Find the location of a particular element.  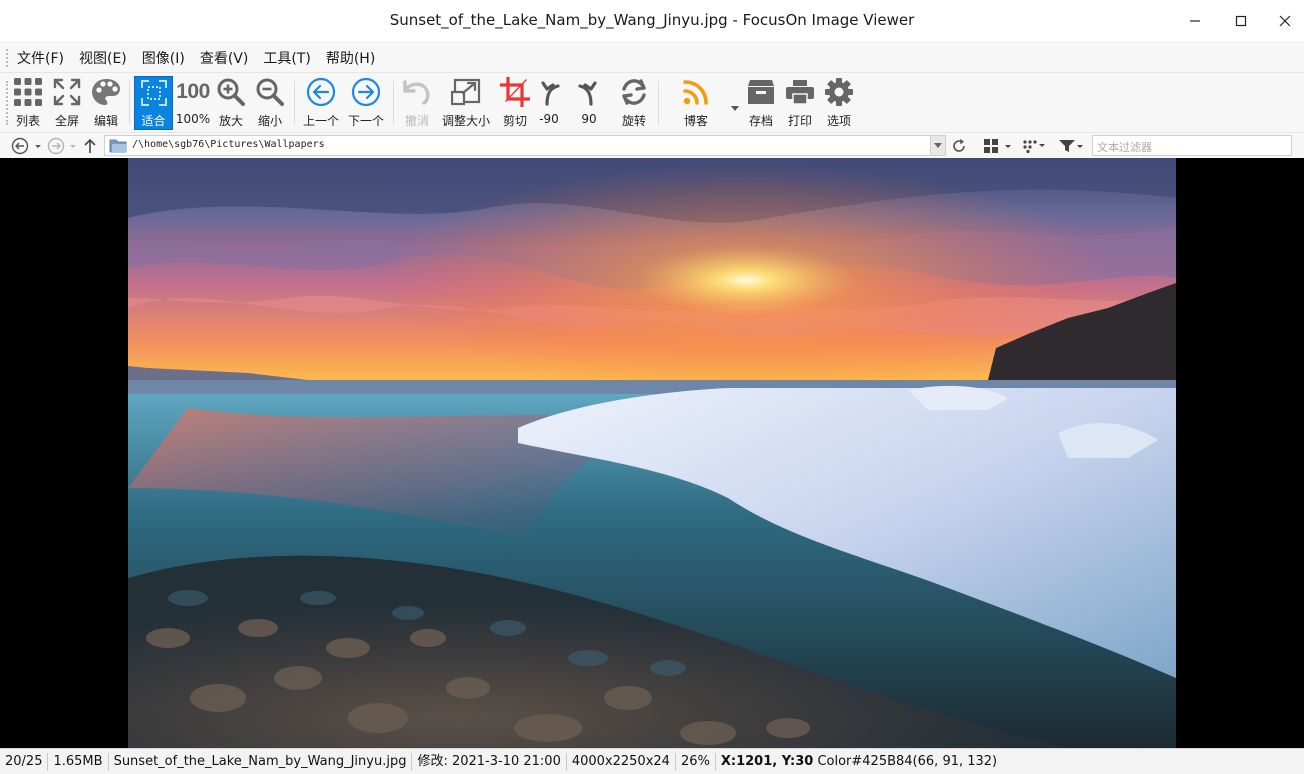

blog-label: 博客 is located at coordinates (695, 121).